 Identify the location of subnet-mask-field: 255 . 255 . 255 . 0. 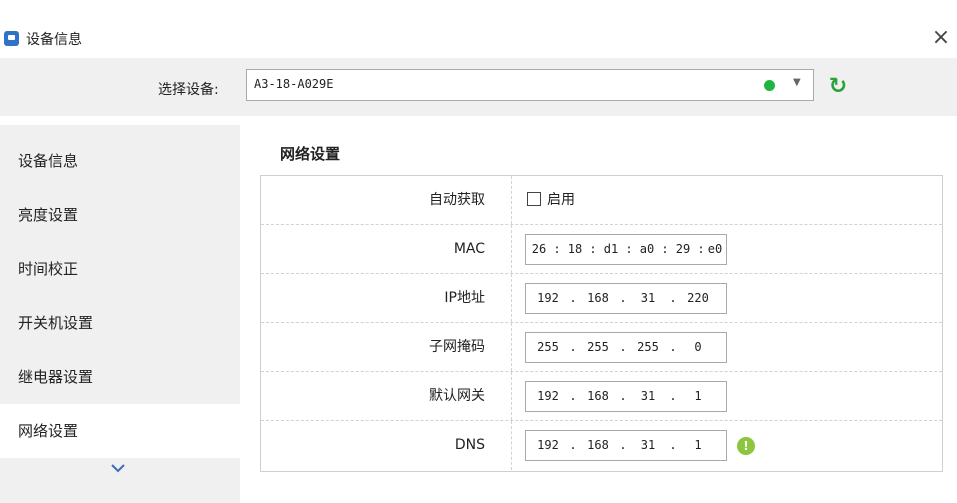
(626, 347).